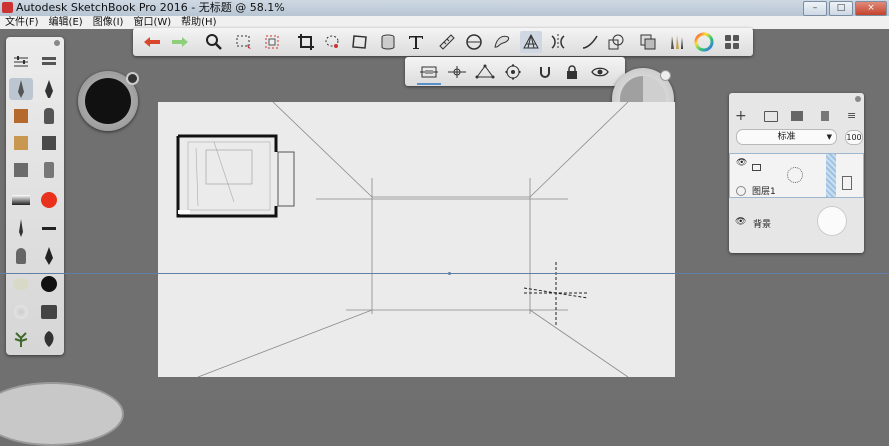  What do you see at coordinates (732, 42) in the screenshot?
I see `palette-icon` at bounding box center [732, 42].